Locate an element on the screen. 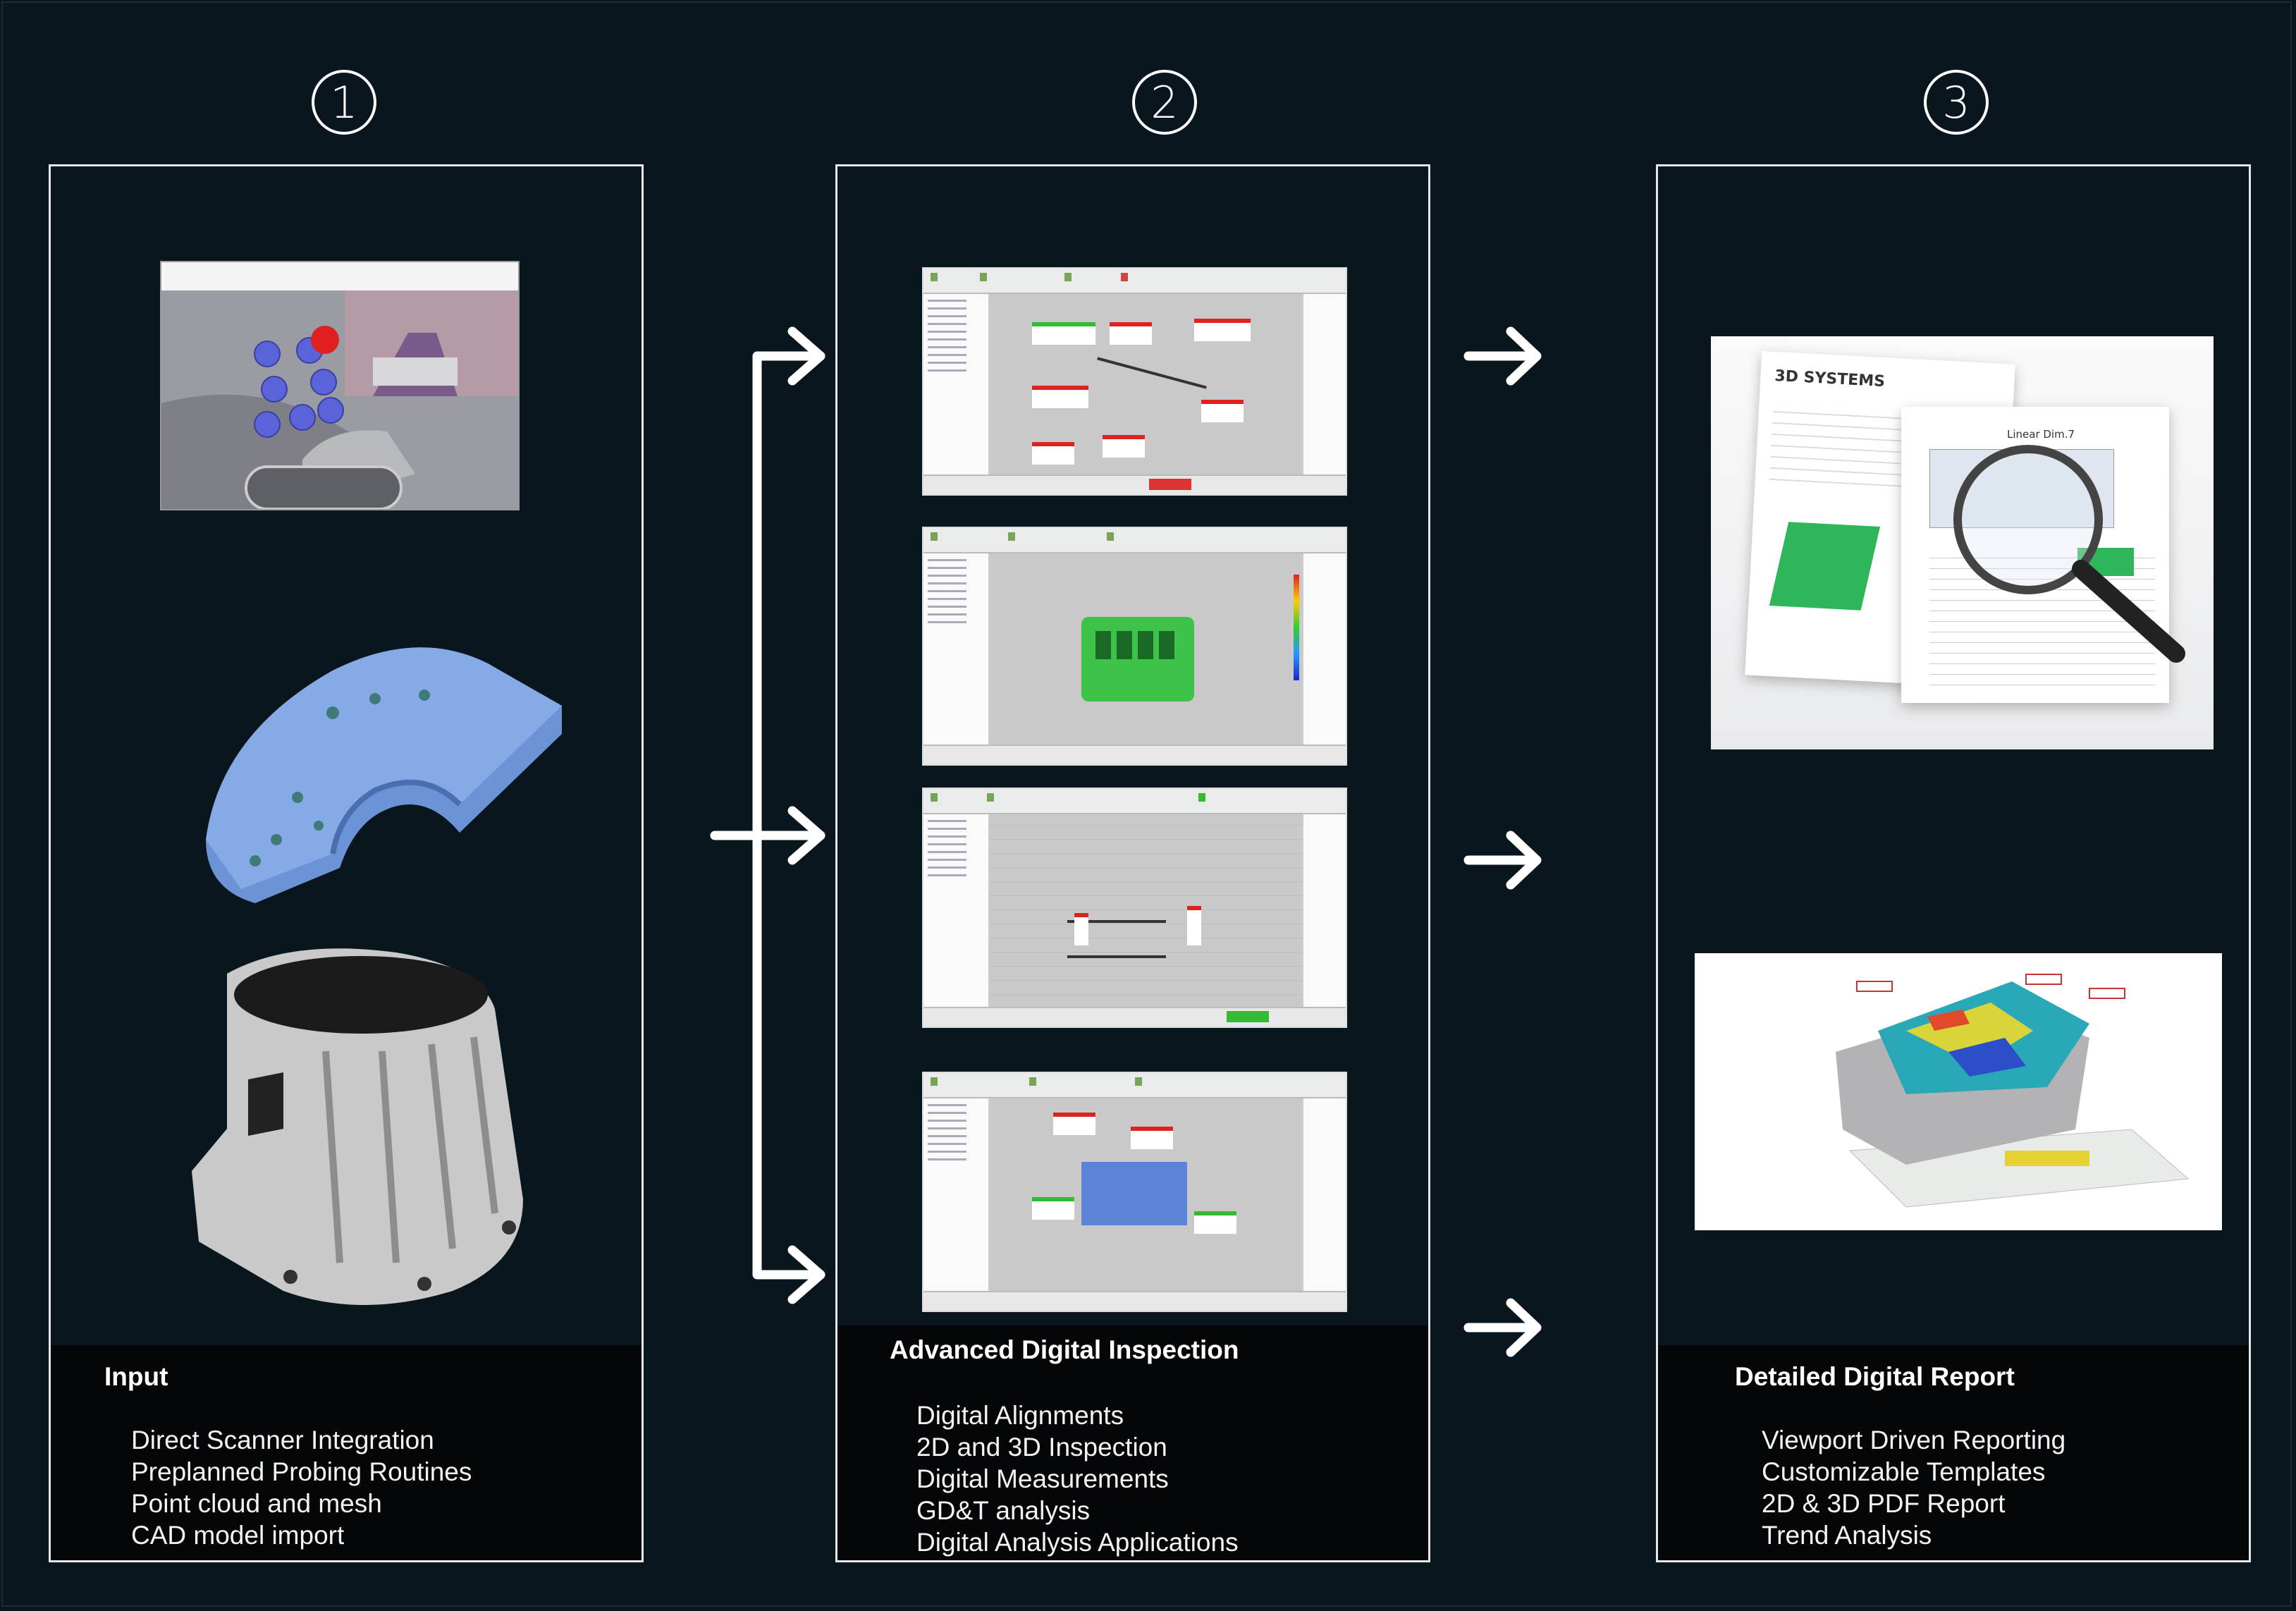 This screenshot has width=2296, height=1611. feature-item: 2D and 3D Inspection is located at coordinates (1041, 1447).